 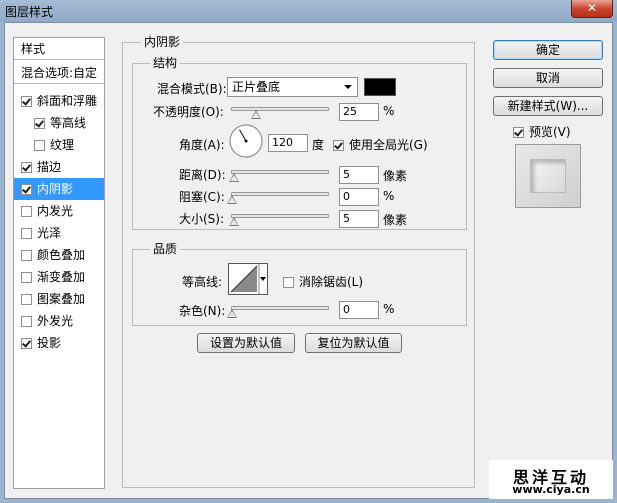 I want to click on preview-label: 预览(V), so click(x=550, y=132).